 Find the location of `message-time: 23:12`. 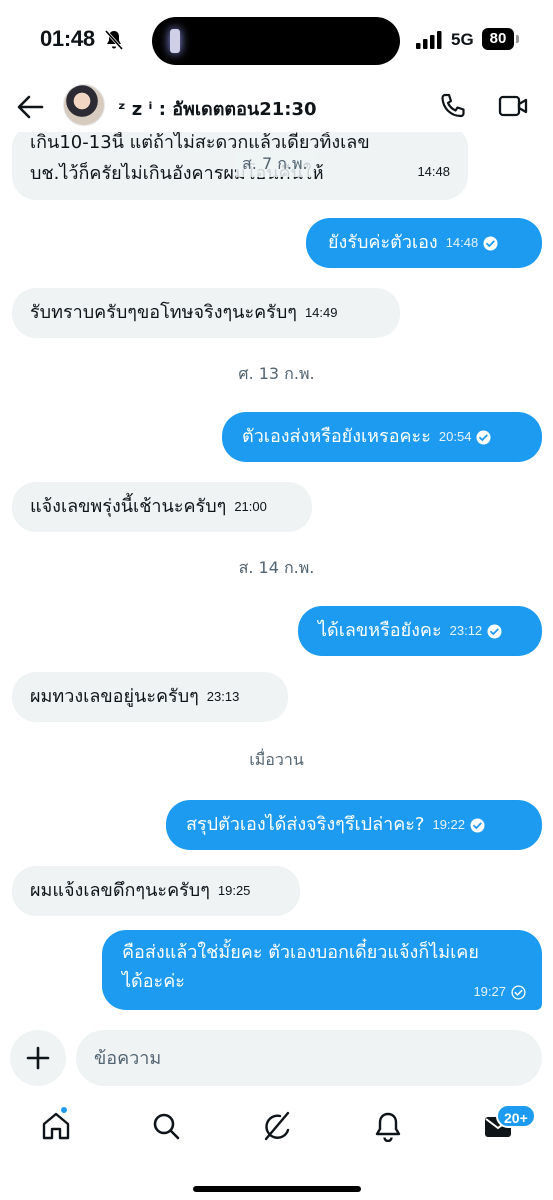

message-time: 23:12 is located at coordinates (466, 630).